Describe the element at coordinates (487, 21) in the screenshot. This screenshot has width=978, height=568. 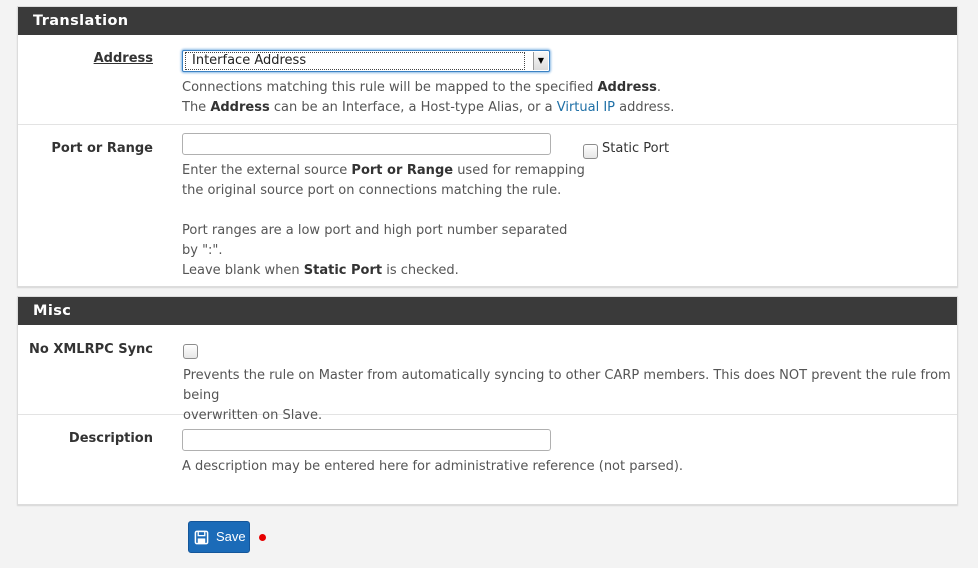
I see `translation-panel-title: Translation` at that location.